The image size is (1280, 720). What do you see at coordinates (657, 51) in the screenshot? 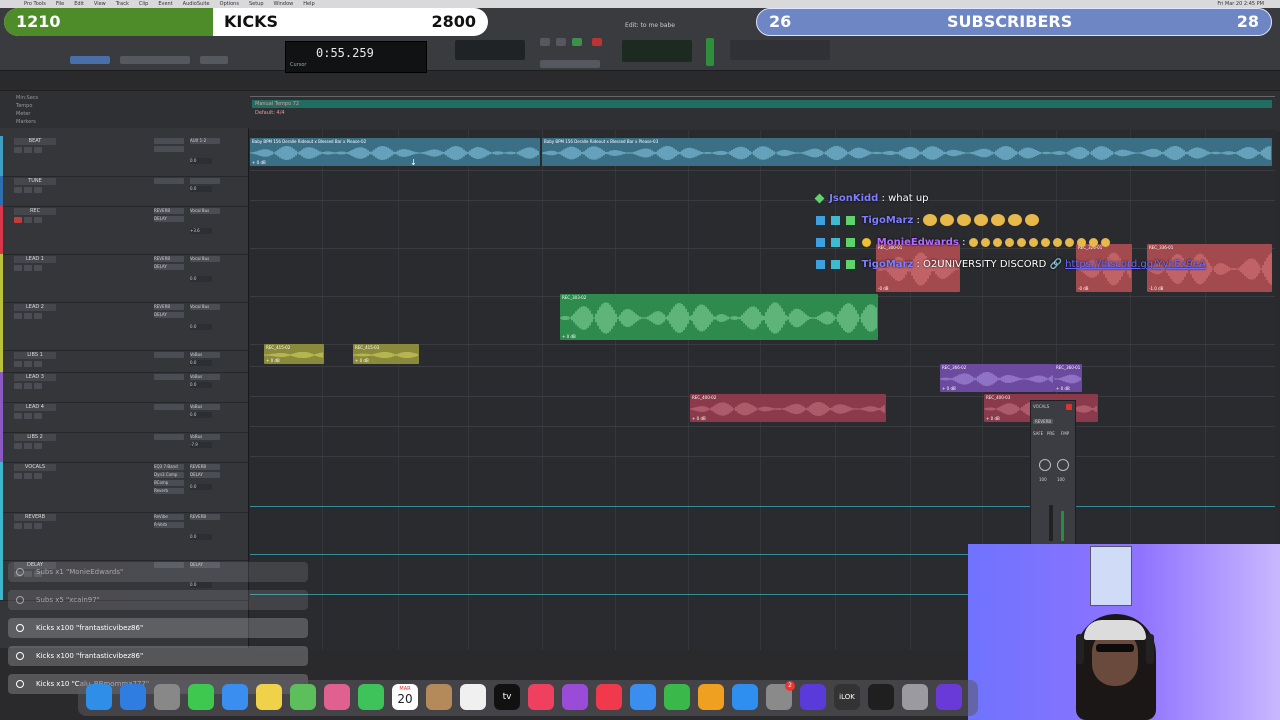
I see `tempo-display` at bounding box center [657, 51].